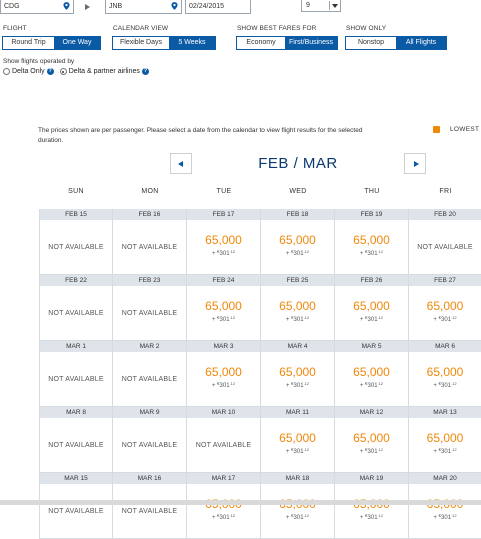  I want to click on origin-field: CDG, so click(37, 7).